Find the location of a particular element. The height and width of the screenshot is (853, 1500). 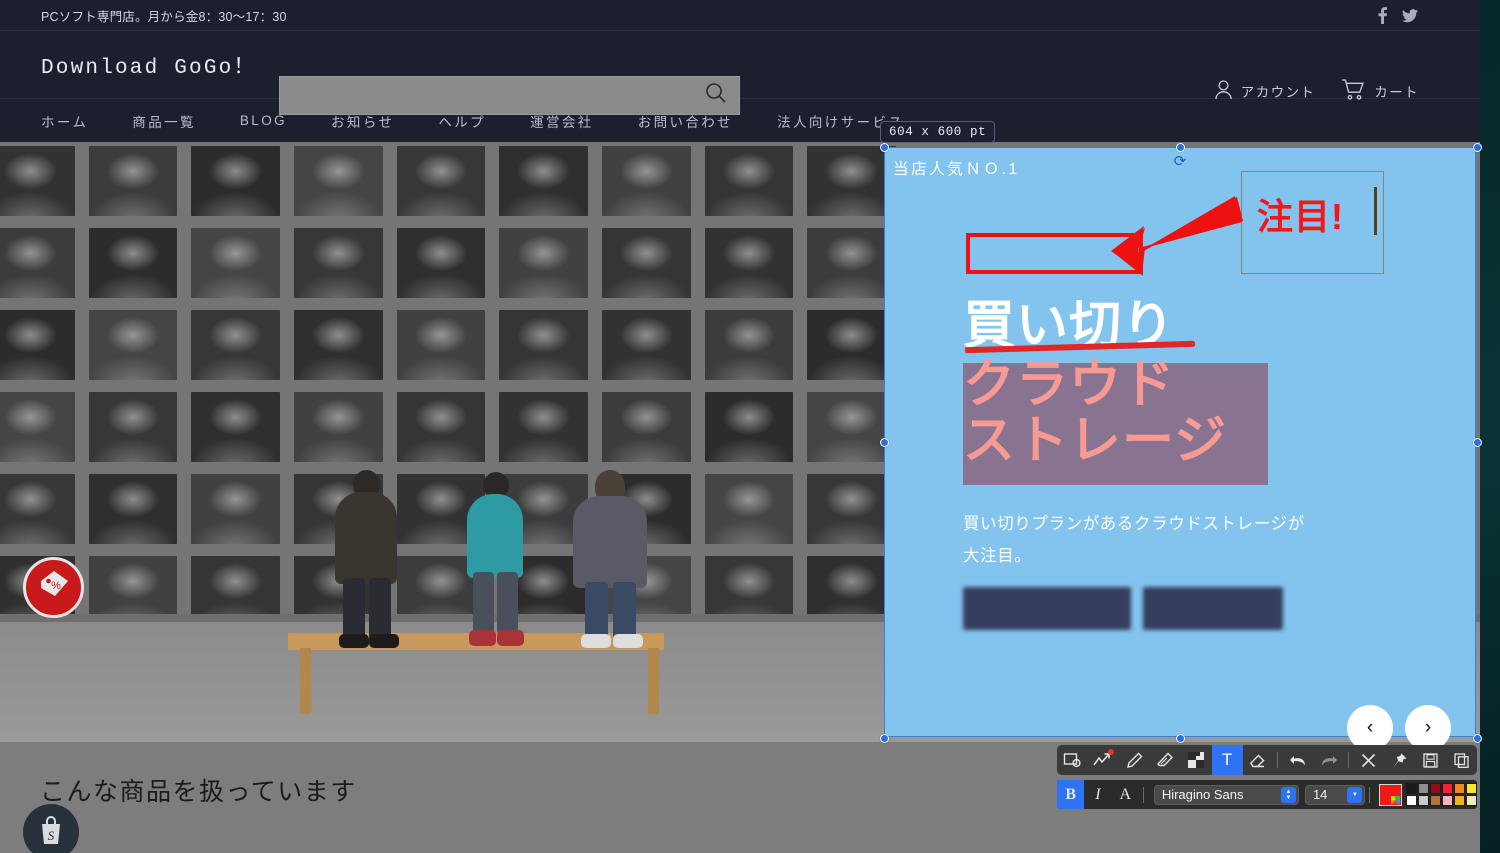

close-button is located at coordinates (1368, 760).